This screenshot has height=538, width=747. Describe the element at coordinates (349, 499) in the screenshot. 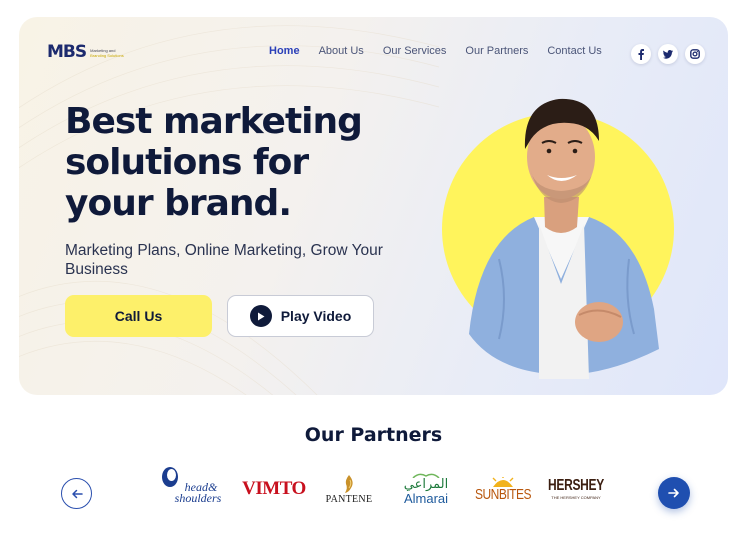

I see `pantene-text: PANTENE` at that location.